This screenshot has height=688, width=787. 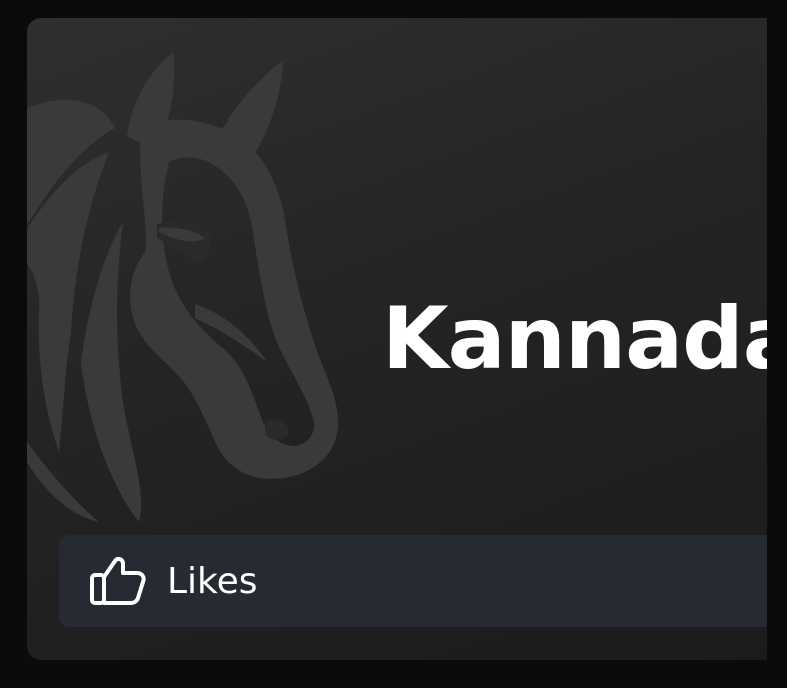 What do you see at coordinates (413, 581) in the screenshot?
I see `likes-button: Likes` at bounding box center [413, 581].